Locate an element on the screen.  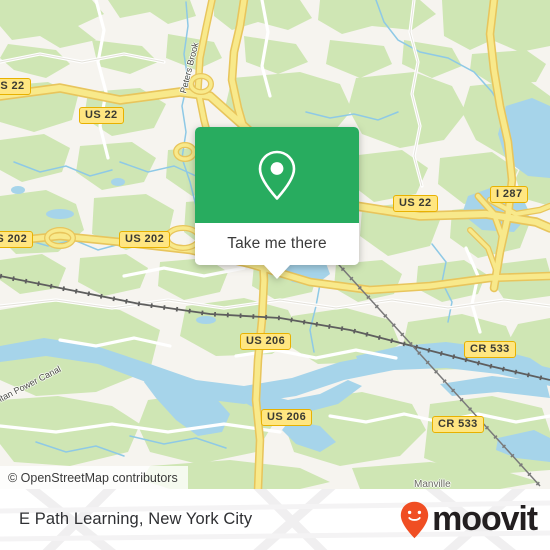
moovit-wordmark: moovit is located at coordinates (485, 519).